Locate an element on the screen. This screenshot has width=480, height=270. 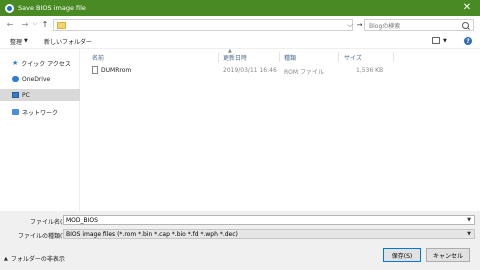
folder-icon is located at coordinates (61, 25).